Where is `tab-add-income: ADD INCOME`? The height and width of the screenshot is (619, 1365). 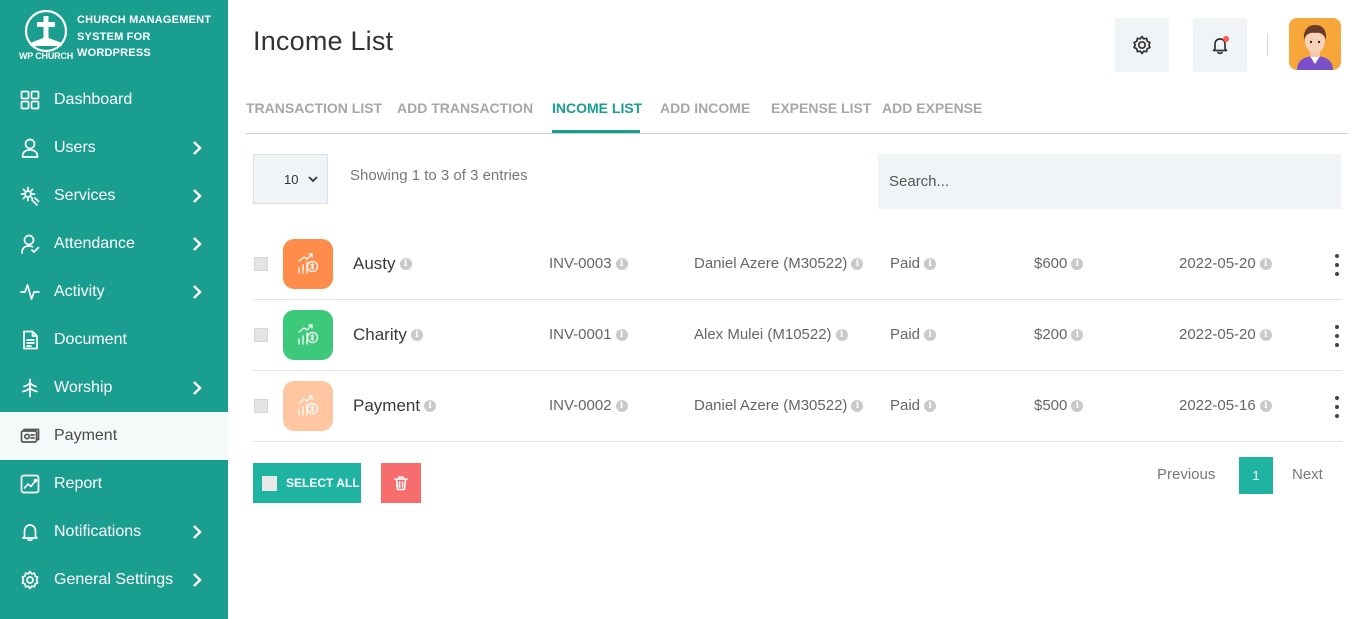
tab-add-income: ADD INCOME is located at coordinates (705, 108).